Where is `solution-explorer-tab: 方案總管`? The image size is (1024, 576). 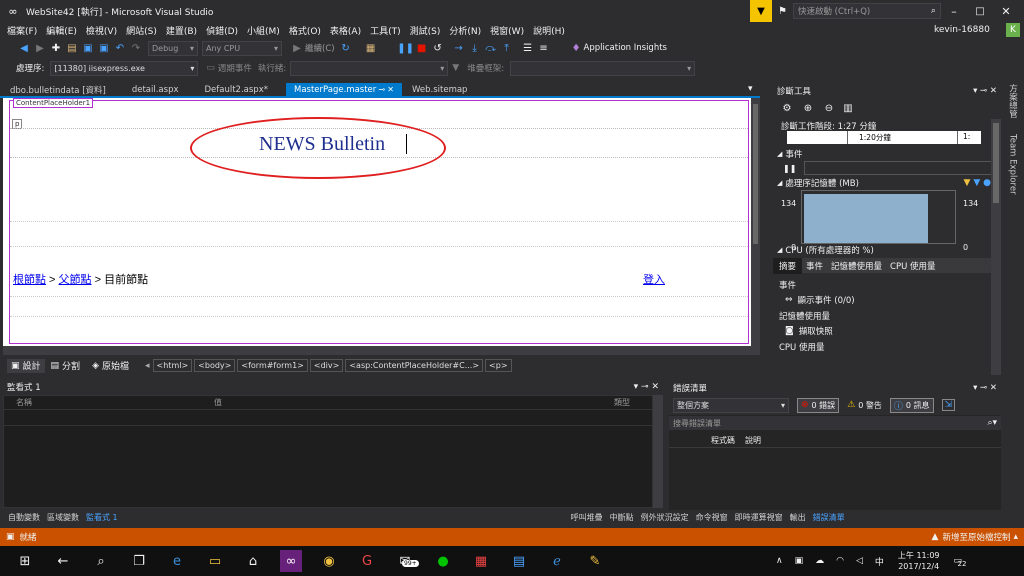
solution-explorer-tab: 方案總管 is located at coordinates (1013, 104).